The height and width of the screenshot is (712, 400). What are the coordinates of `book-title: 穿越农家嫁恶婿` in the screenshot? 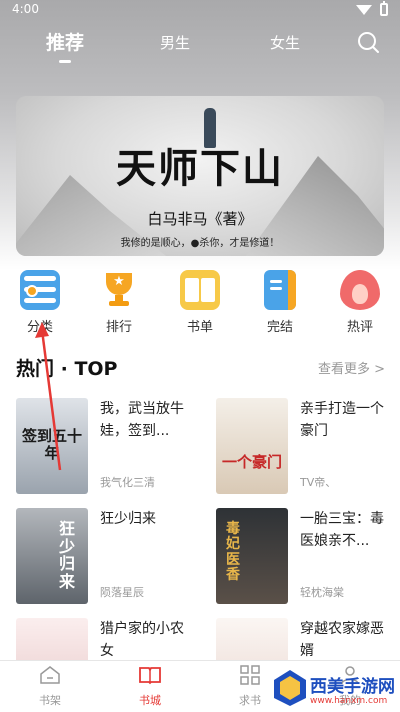 It's located at (342, 640).